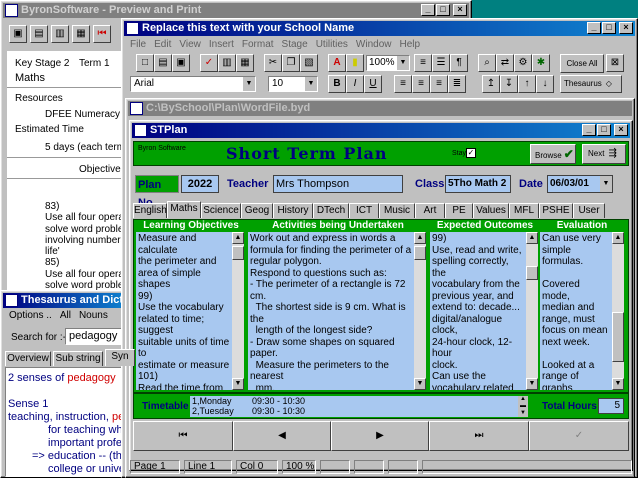  Describe the element at coordinates (97, 336) in the screenshot. I see `search-input: pedagogy` at that location.